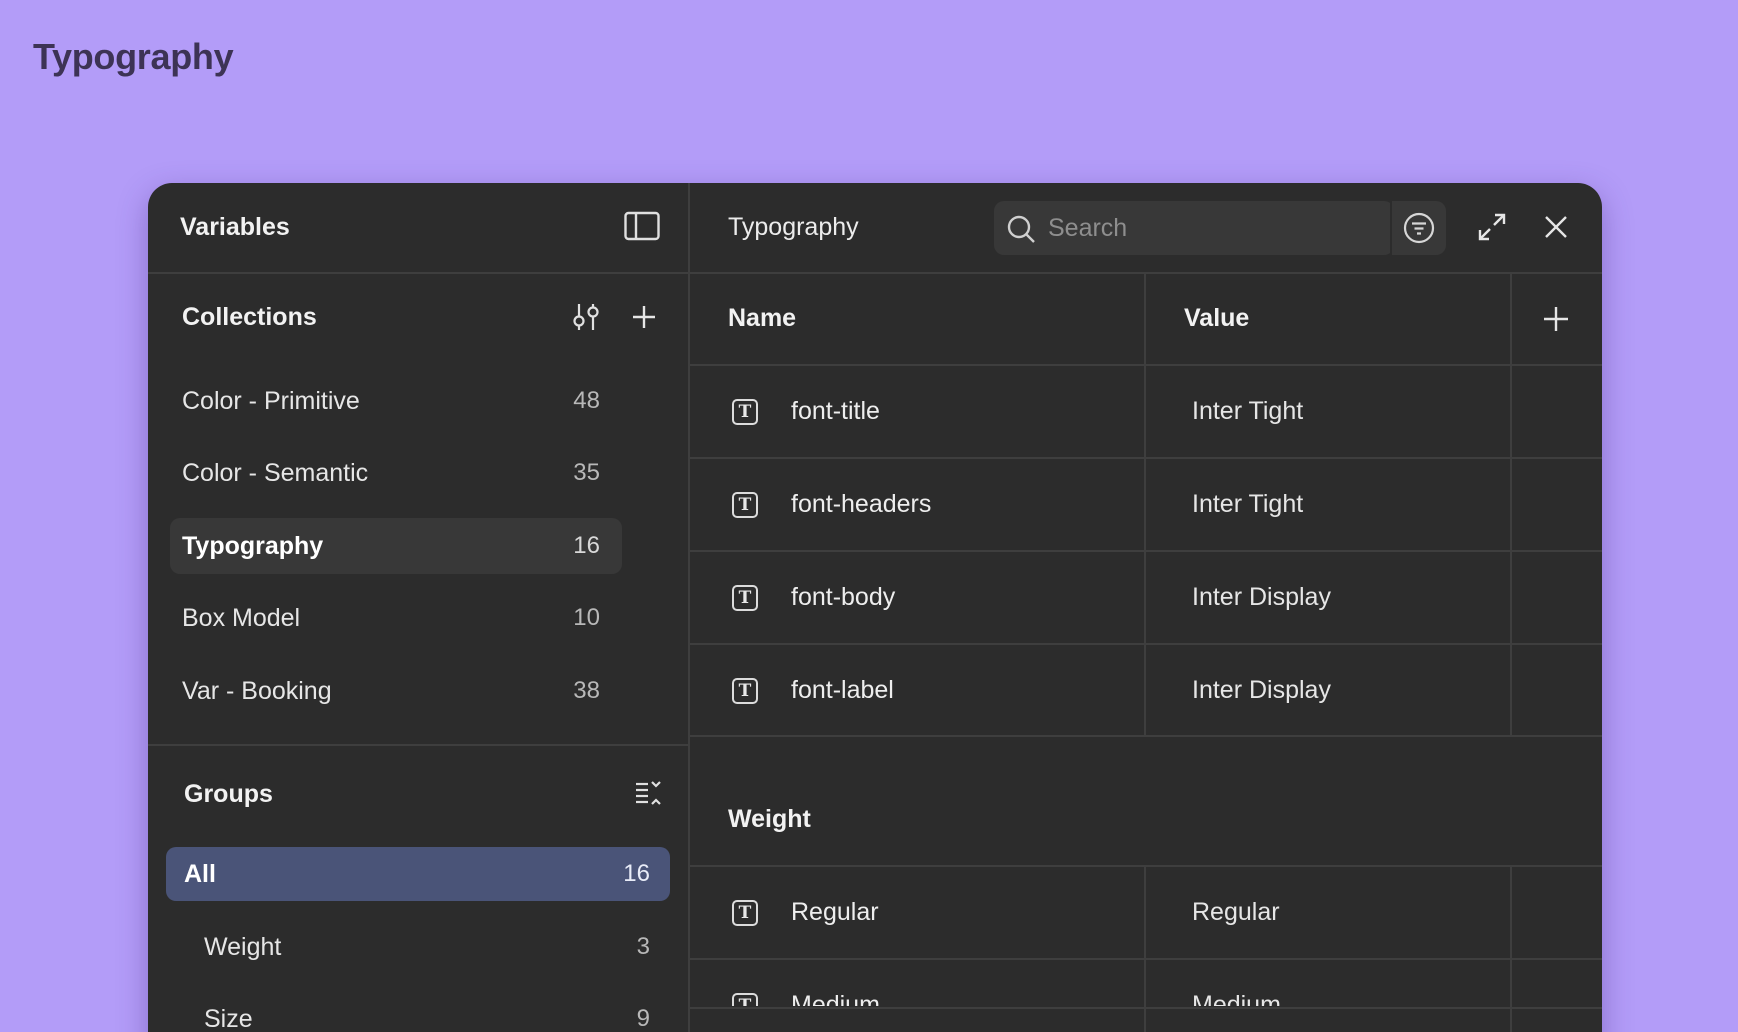 The height and width of the screenshot is (1032, 1738). Describe the element at coordinates (586, 617) in the screenshot. I see `collection-count: 10` at that location.